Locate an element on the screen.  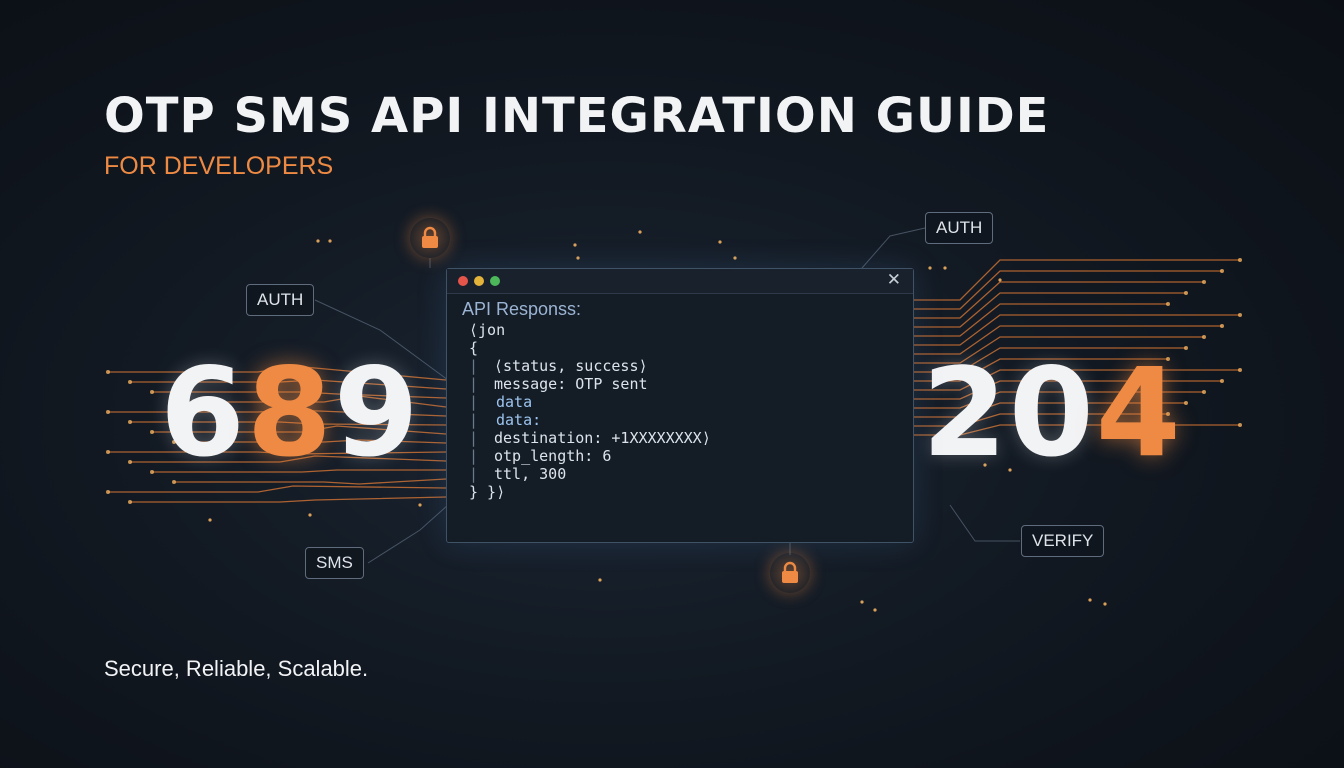
code-line: data is located at coordinates (514, 402).